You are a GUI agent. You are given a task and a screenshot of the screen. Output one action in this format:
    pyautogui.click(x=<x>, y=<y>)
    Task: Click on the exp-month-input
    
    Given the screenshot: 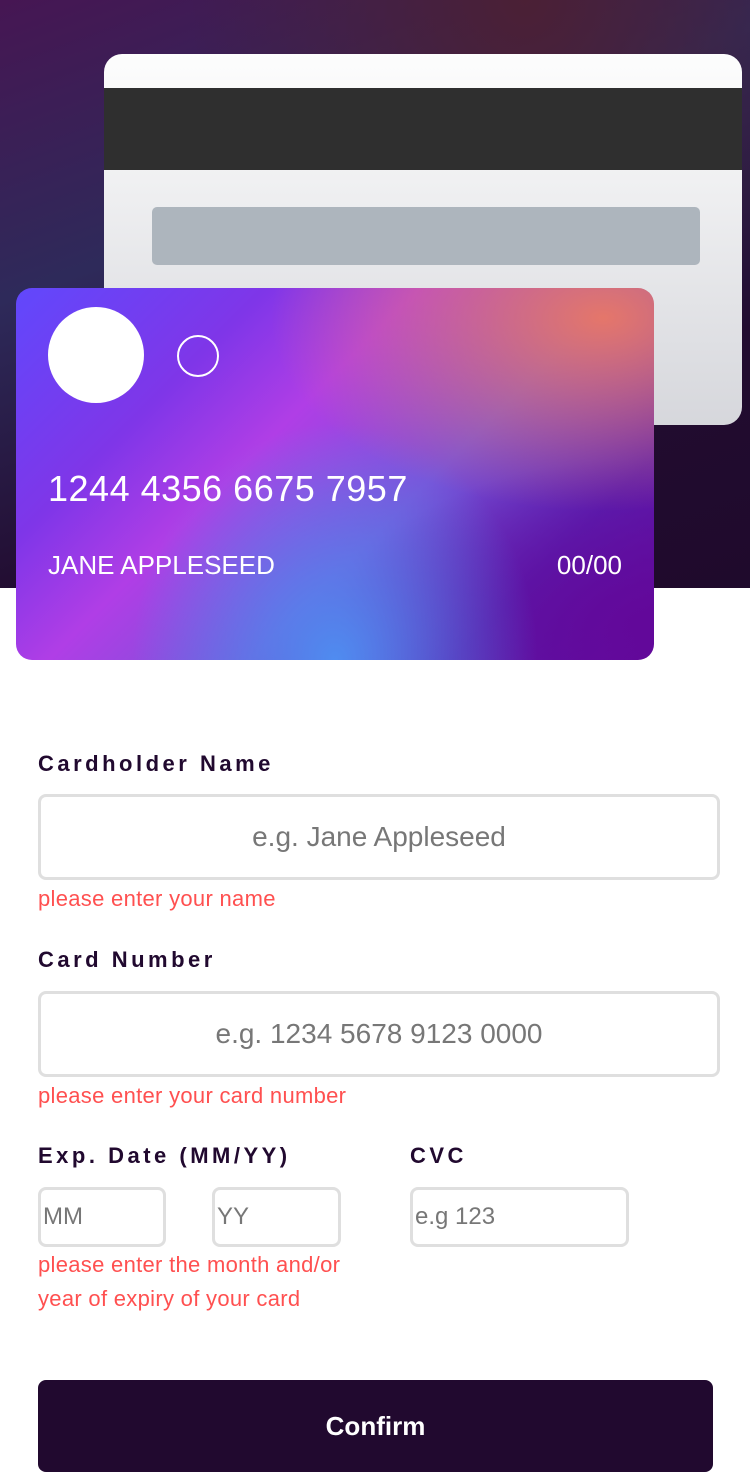 What is the action you would take?
    pyautogui.click(x=102, y=1217)
    